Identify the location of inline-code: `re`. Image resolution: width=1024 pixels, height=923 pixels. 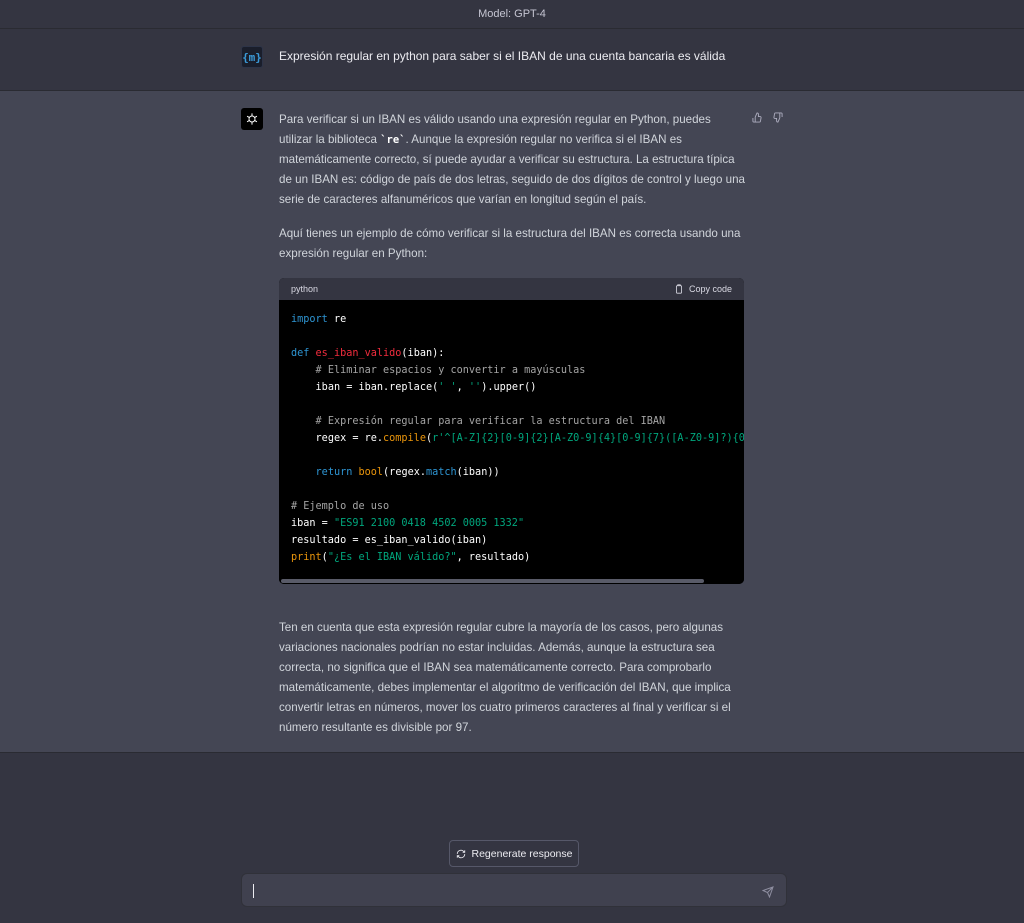
(393, 140).